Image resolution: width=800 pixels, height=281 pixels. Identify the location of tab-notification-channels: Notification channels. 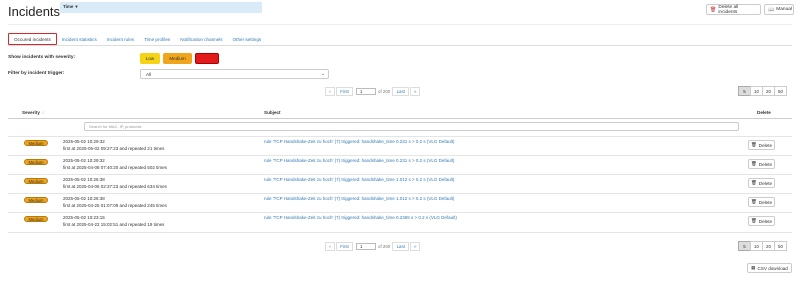
(201, 39).